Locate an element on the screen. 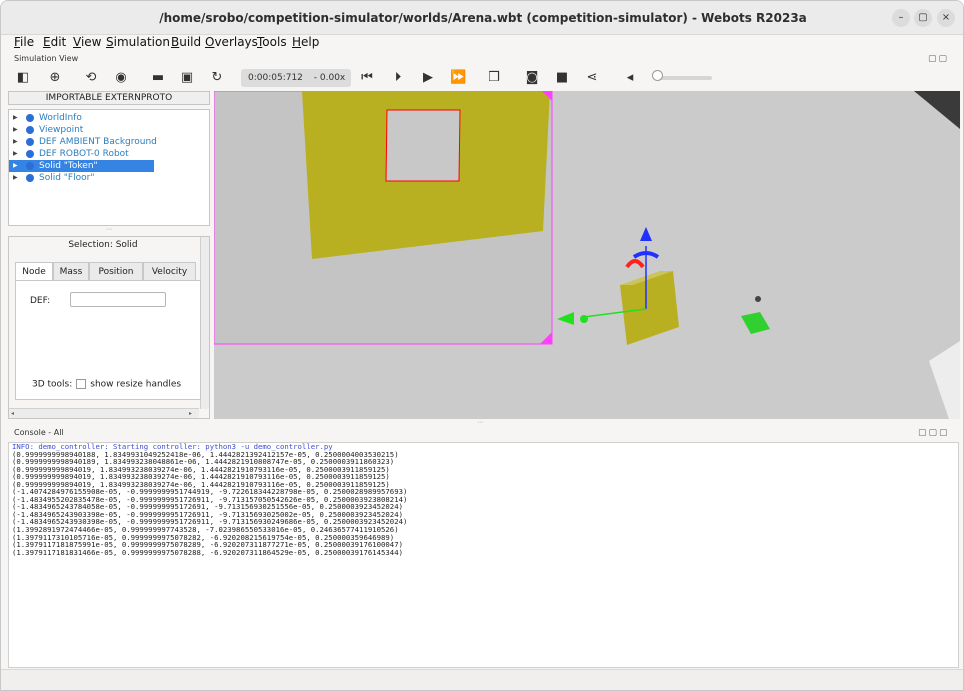 The height and width of the screenshot is (691, 964). 3d-tools-row: 3D tools: show resize handles is located at coordinates (106, 384).